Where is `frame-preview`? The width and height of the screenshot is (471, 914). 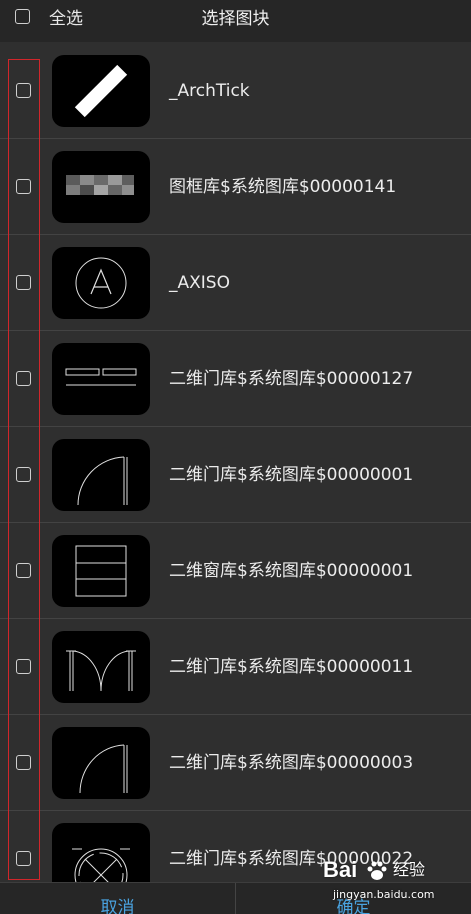
frame-preview is located at coordinates (101, 187).